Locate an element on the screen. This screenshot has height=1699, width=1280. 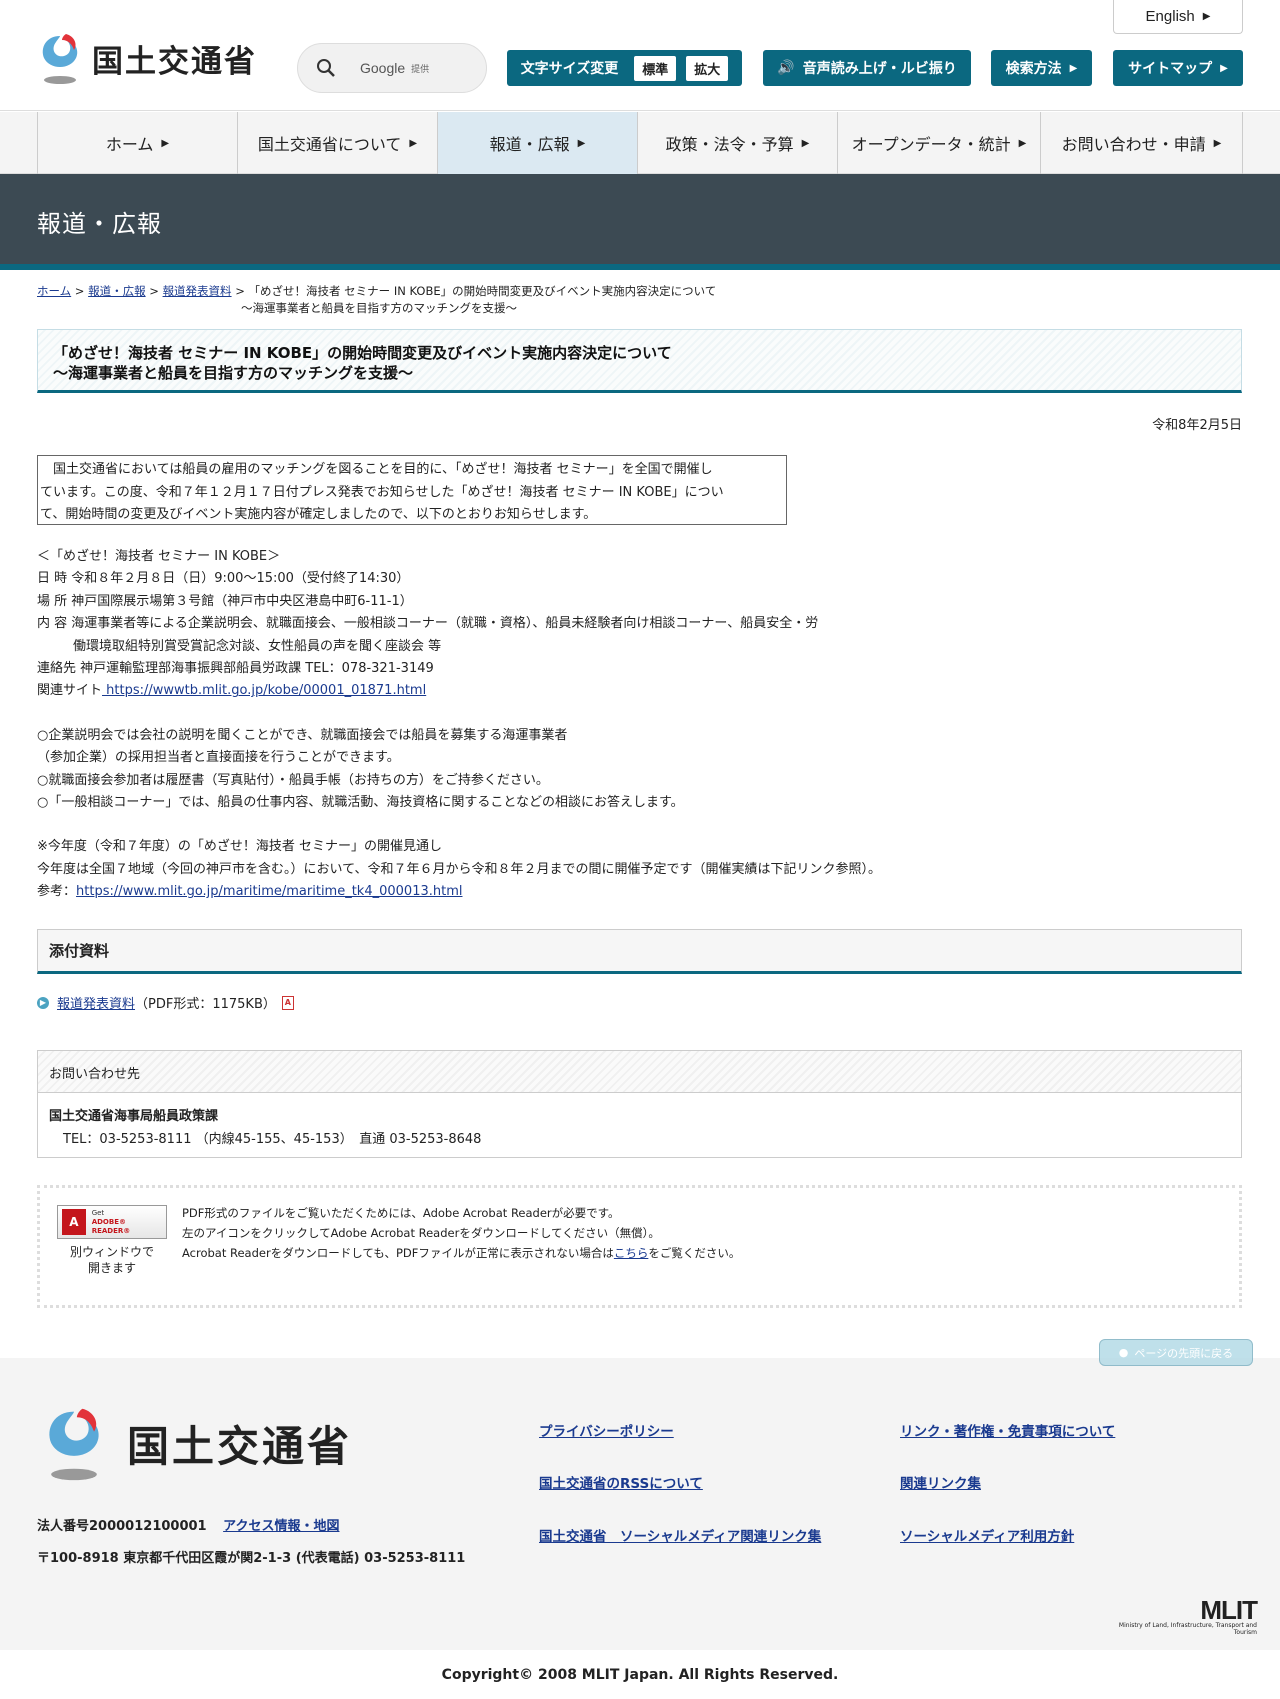
breadcrumb-press: 報道・広報 is located at coordinates (117, 291).